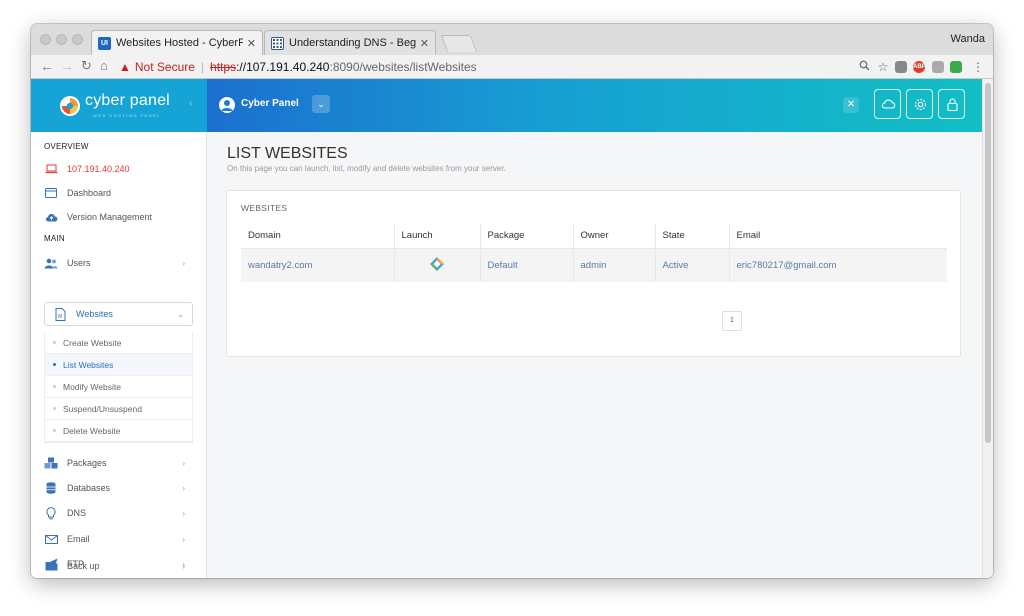  What do you see at coordinates (118, 463) in the screenshot?
I see `sidebar-item-packages: Packages ›` at bounding box center [118, 463].